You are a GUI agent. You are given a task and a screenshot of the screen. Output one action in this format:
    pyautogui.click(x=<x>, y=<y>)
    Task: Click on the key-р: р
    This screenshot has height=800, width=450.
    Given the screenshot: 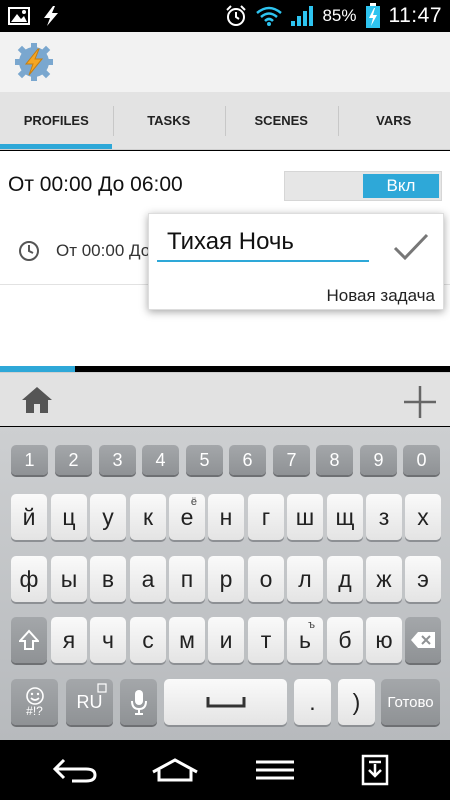 What is the action you would take?
    pyautogui.click(x=226, y=579)
    